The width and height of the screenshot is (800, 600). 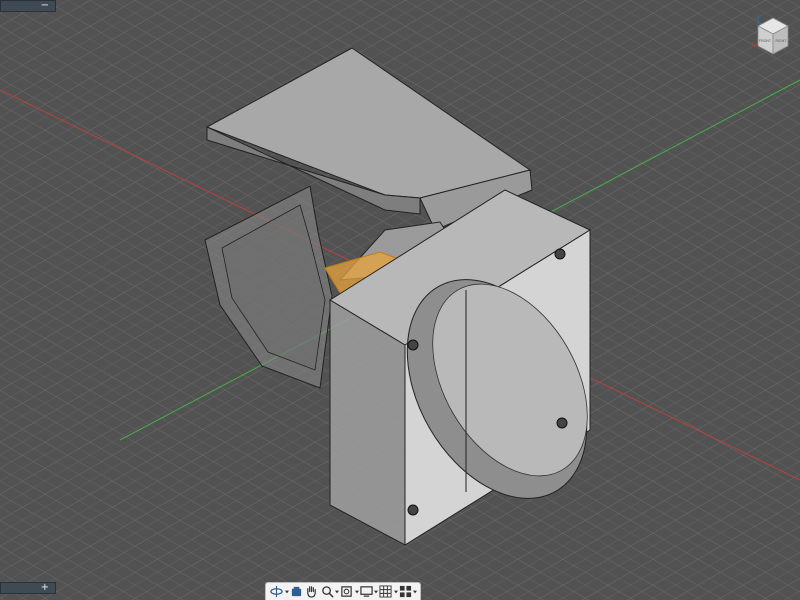 What do you see at coordinates (44, 5) in the screenshot?
I see `collapse-symbol: −` at bounding box center [44, 5].